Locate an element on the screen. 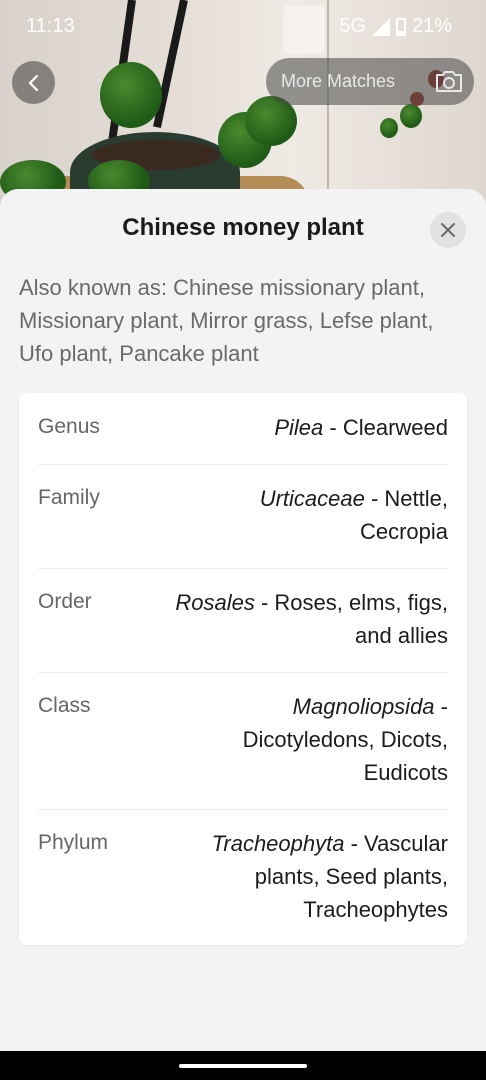  status-bar: 11:13 5G 21% is located at coordinates (243, 26).